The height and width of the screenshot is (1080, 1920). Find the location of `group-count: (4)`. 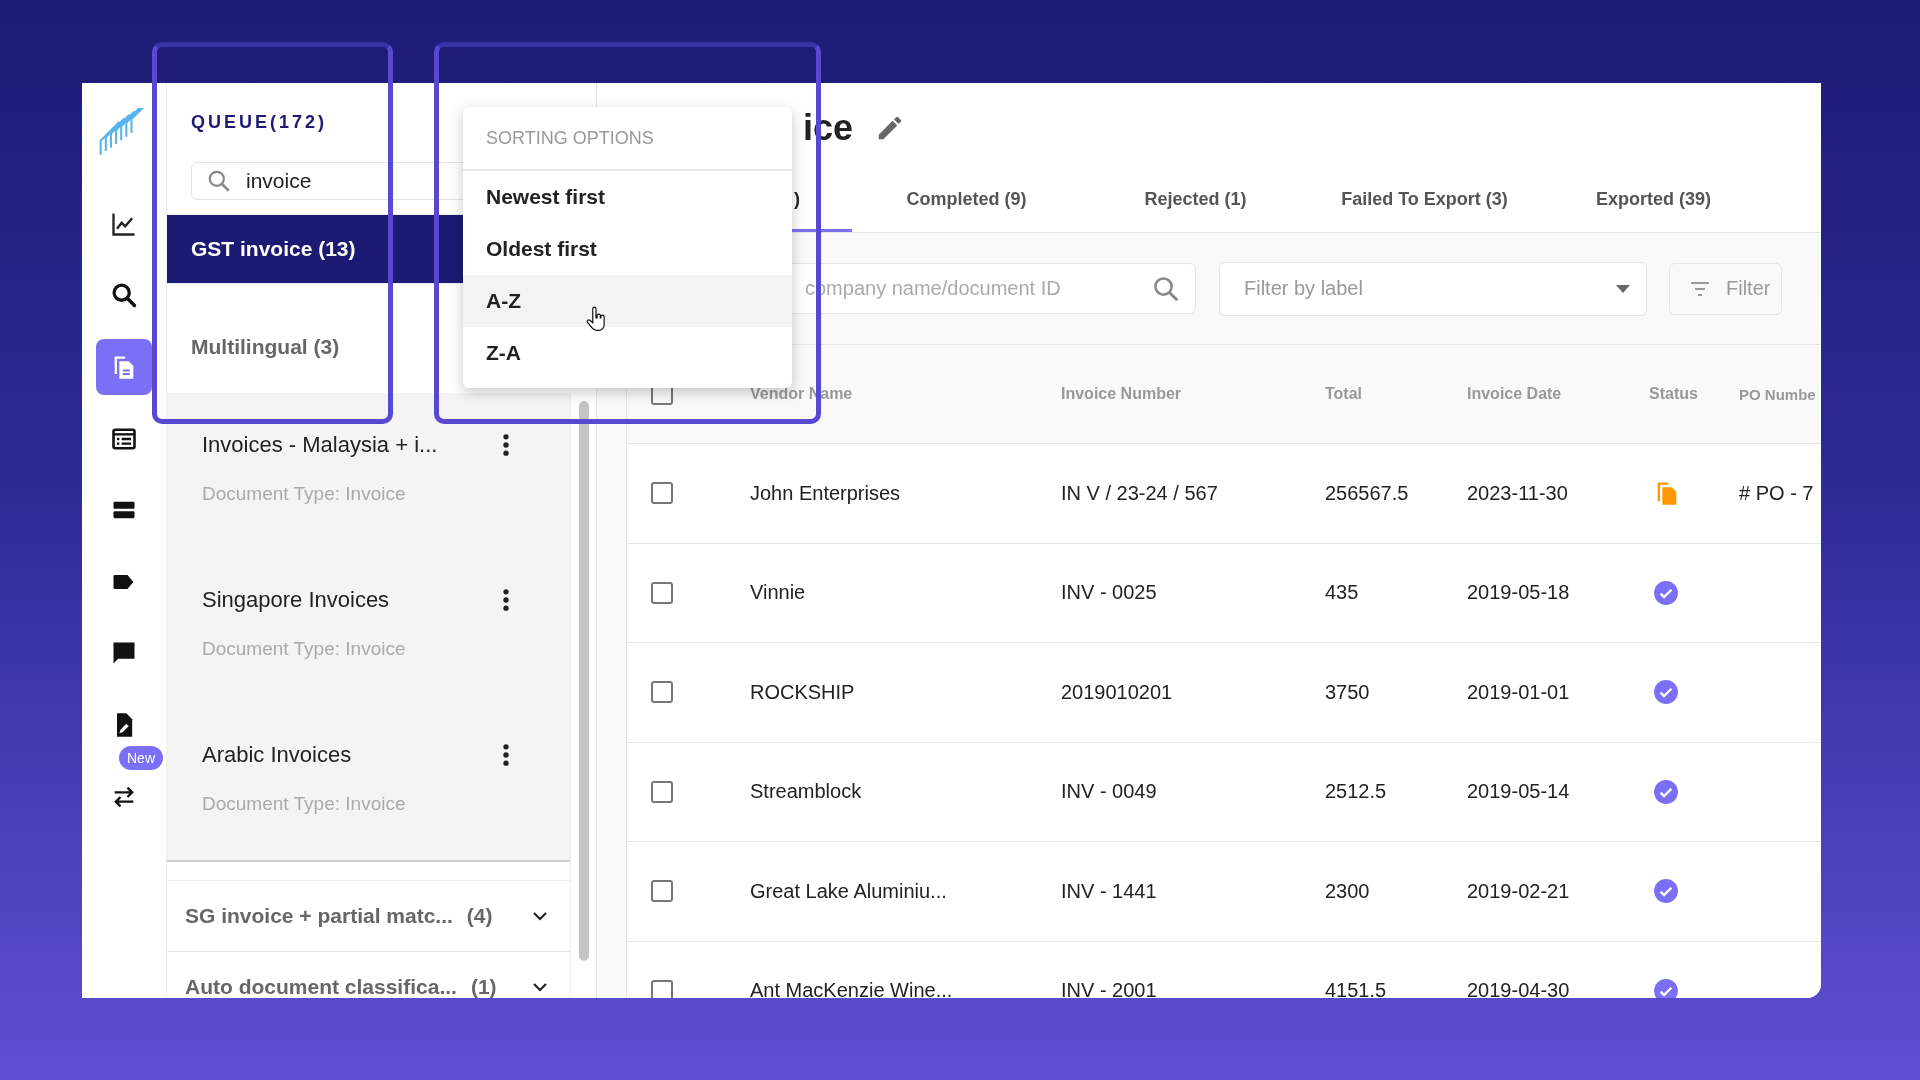

group-count: (4) is located at coordinates (479, 916).